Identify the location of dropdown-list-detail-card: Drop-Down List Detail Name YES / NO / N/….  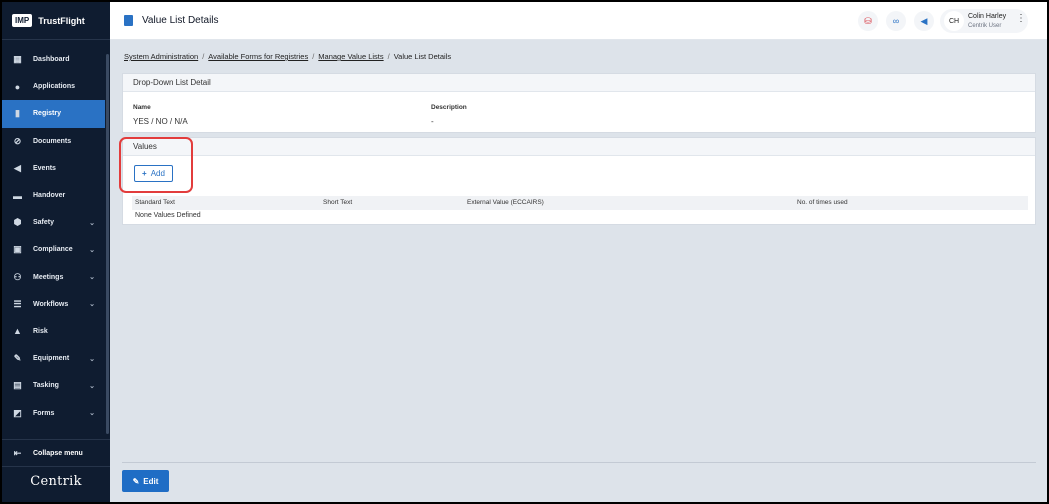
(579, 103).